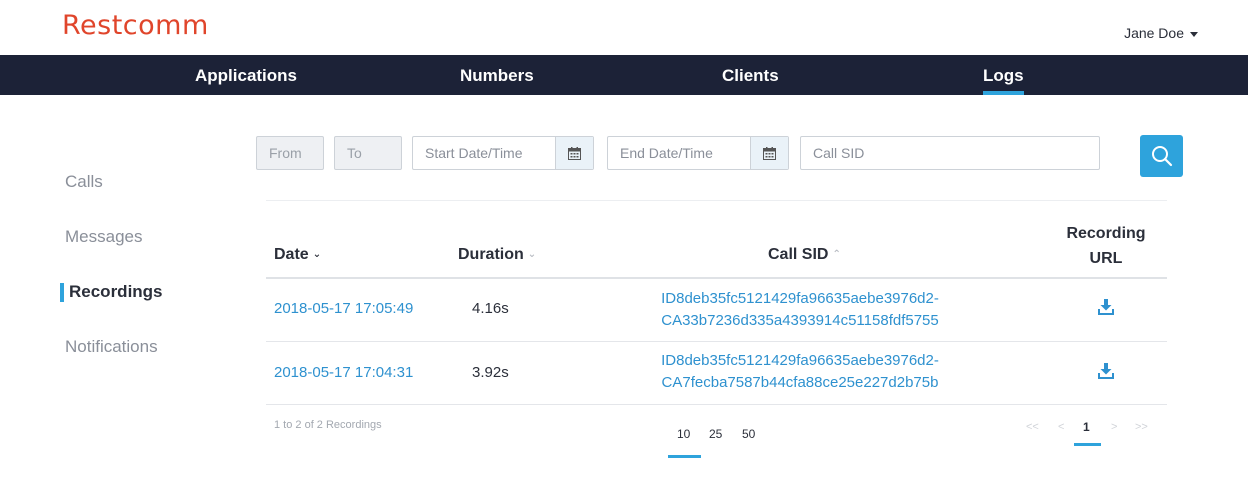  I want to click on duration-header-label: Duration, so click(491, 254).